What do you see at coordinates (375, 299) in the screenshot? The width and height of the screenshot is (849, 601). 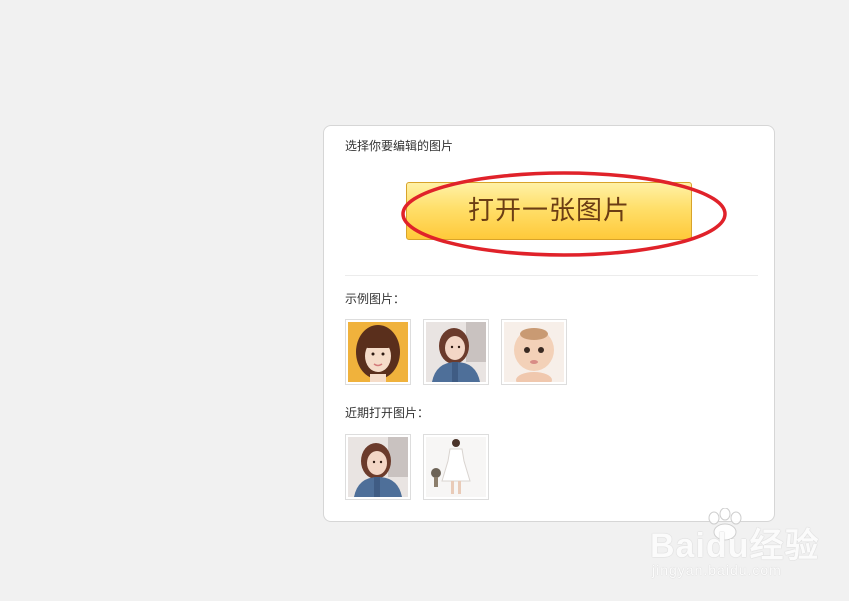 I see `examples-label: 示例图片：` at bounding box center [375, 299].